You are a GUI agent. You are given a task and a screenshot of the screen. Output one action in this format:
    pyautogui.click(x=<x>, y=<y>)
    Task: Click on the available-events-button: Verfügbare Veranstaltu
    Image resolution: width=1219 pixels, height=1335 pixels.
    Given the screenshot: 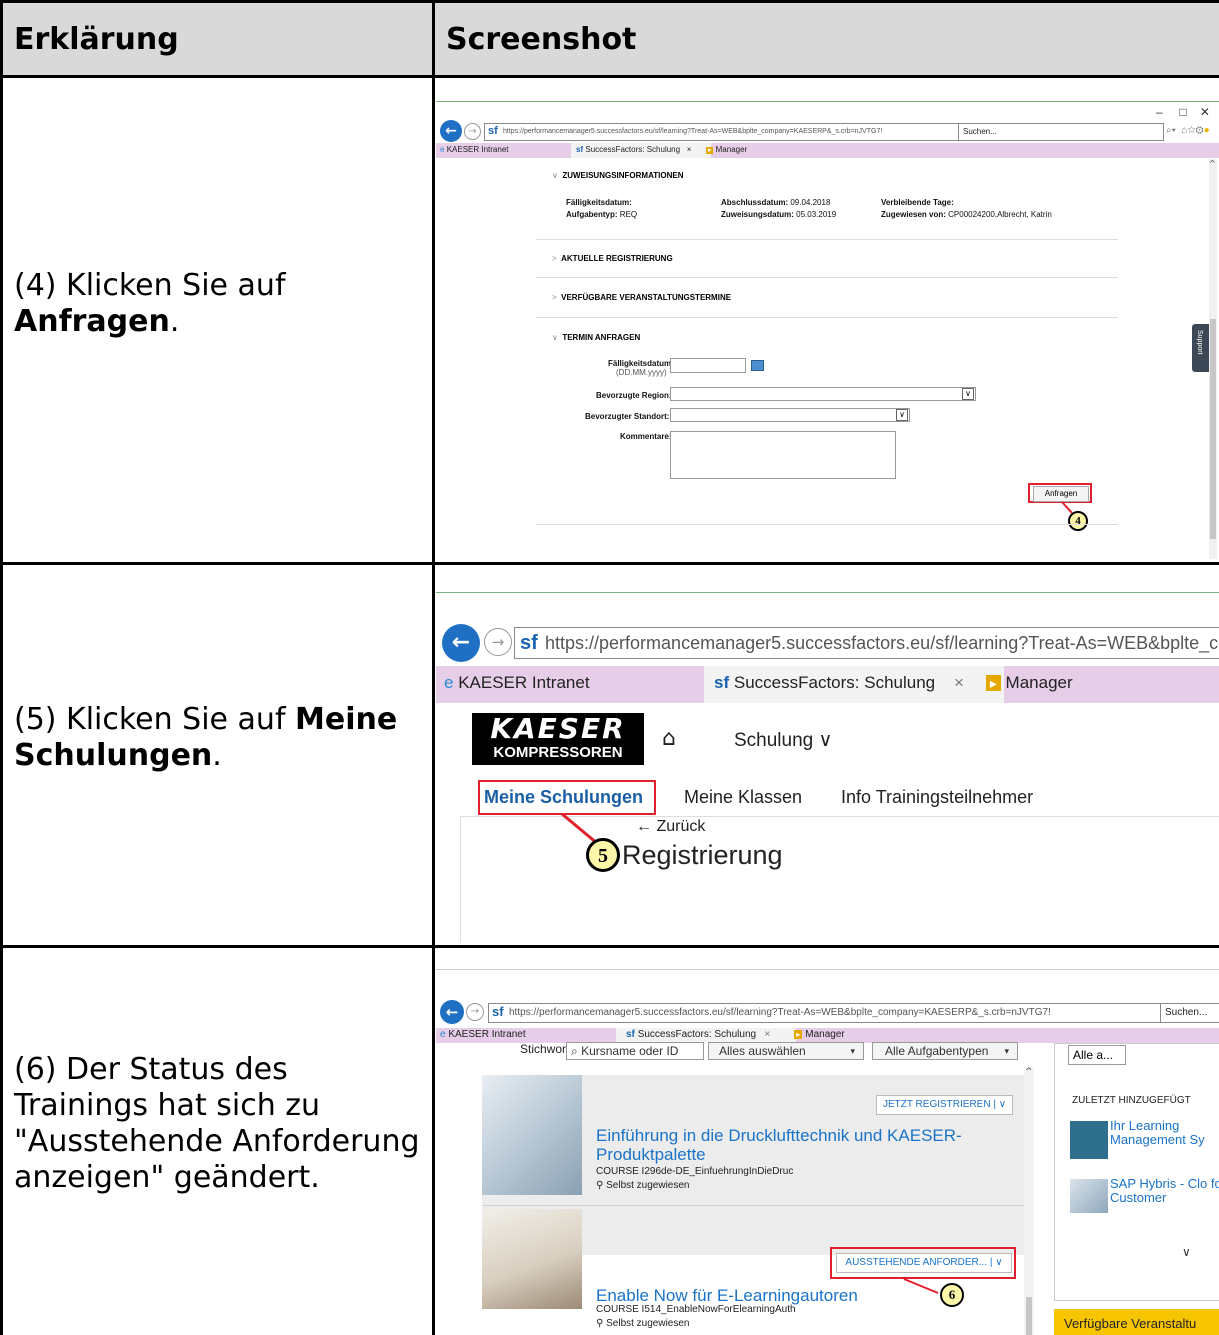 What is the action you would take?
    pyautogui.click(x=1136, y=1322)
    